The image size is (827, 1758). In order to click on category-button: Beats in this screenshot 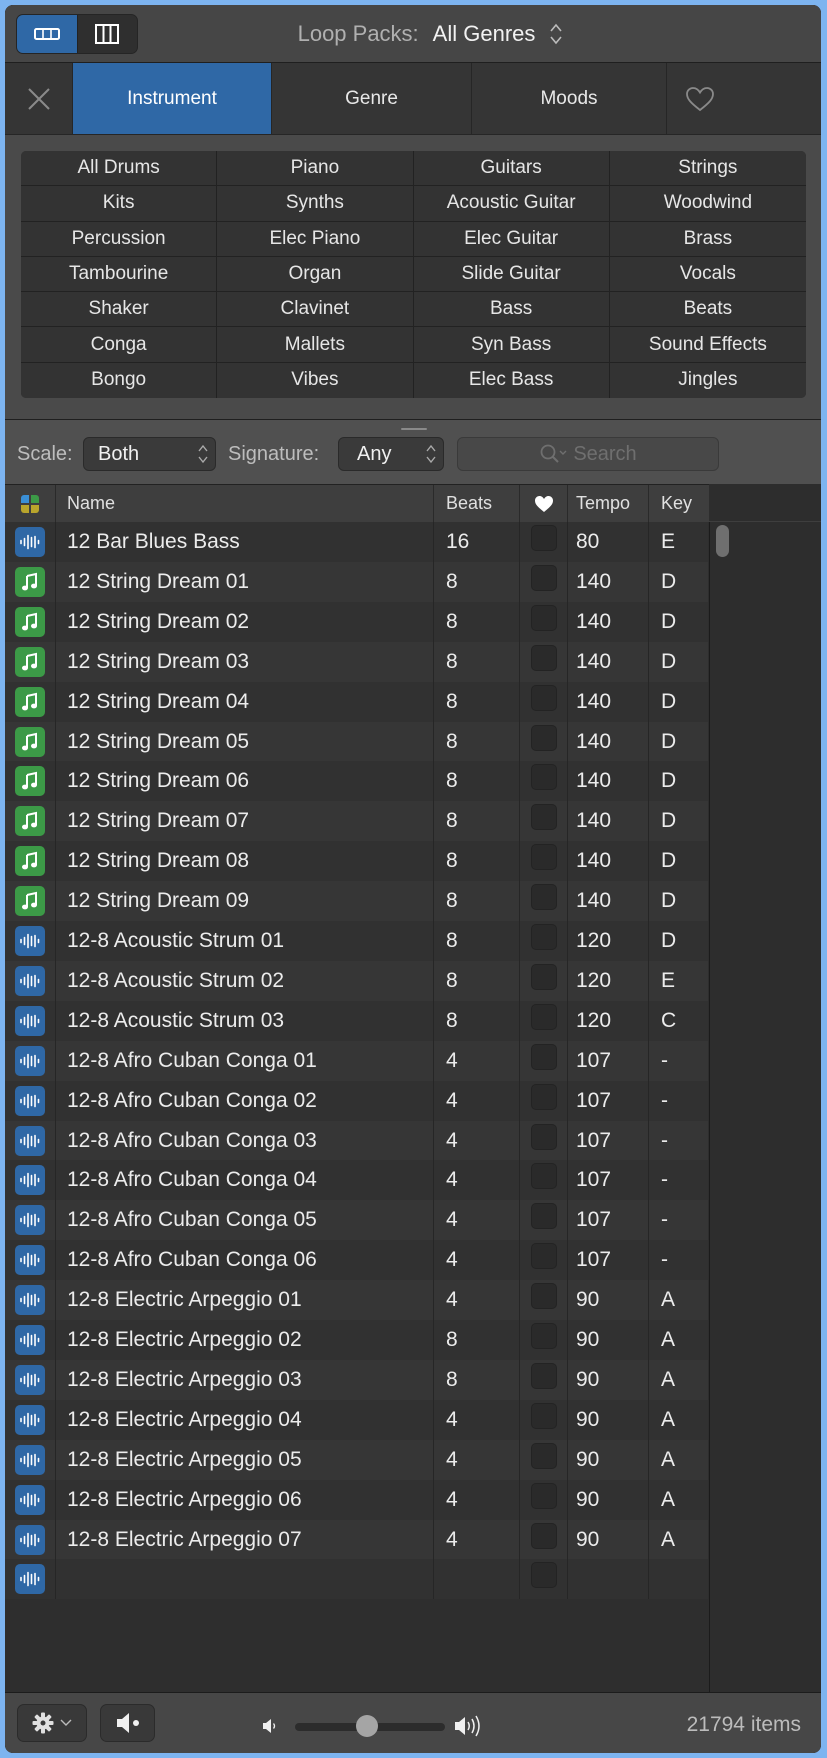, I will do `click(707, 310)`.